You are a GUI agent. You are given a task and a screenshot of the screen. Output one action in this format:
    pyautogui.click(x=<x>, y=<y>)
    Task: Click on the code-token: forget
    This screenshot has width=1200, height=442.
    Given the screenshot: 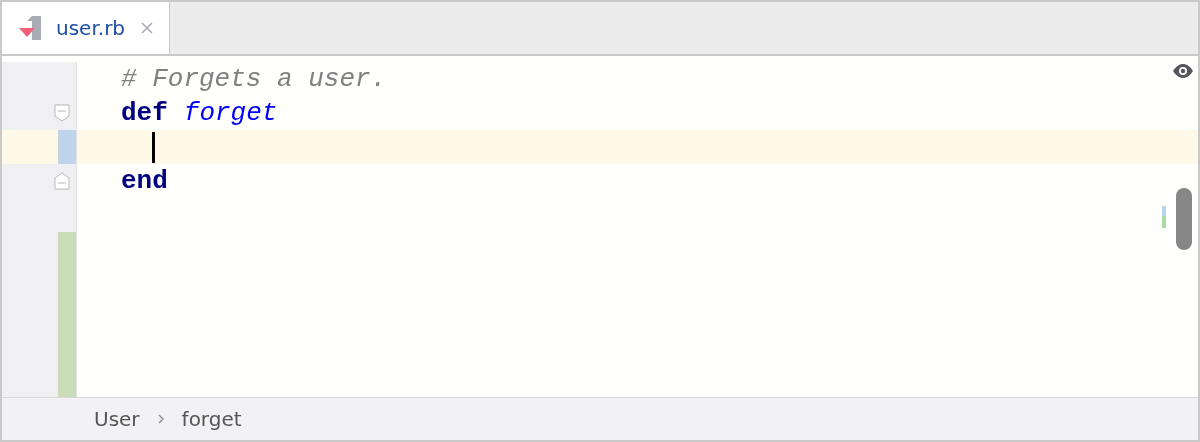 What is the action you would take?
    pyautogui.click(x=230, y=113)
    